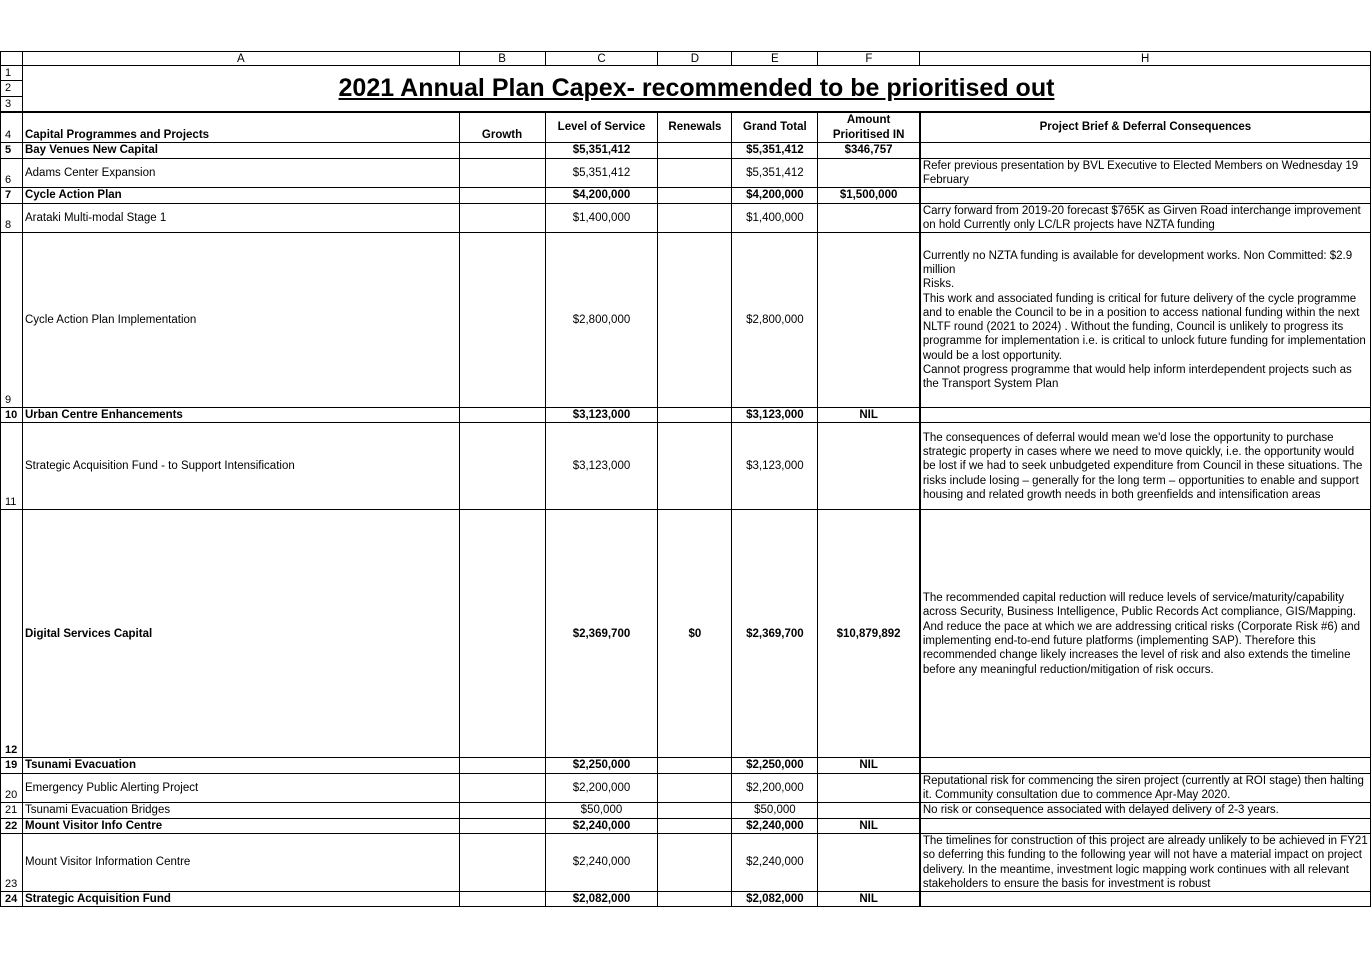 The width and height of the screenshot is (1371, 955). I want to click on row-number: 8, so click(11, 218).